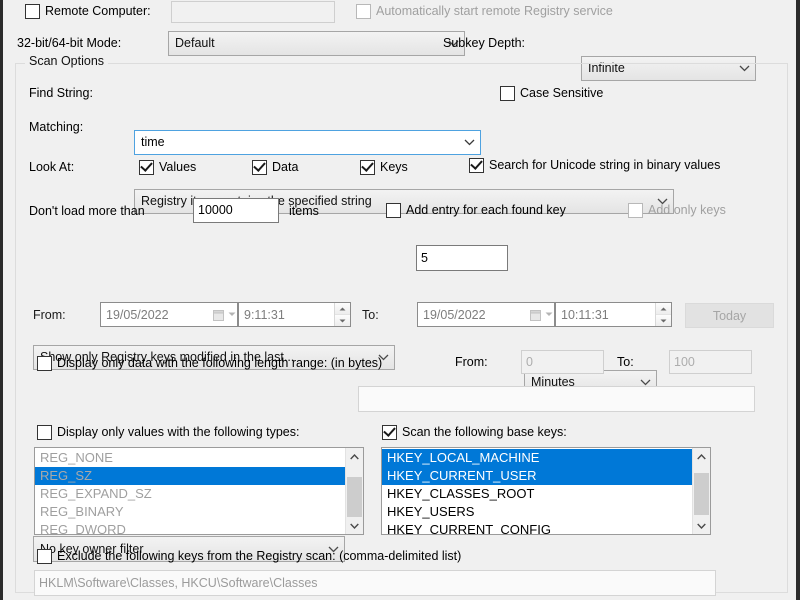 This screenshot has height=600, width=800. Describe the element at coordinates (484, 43) in the screenshot. I see `subkey-depth-label: Subkey Depth:` at that location.